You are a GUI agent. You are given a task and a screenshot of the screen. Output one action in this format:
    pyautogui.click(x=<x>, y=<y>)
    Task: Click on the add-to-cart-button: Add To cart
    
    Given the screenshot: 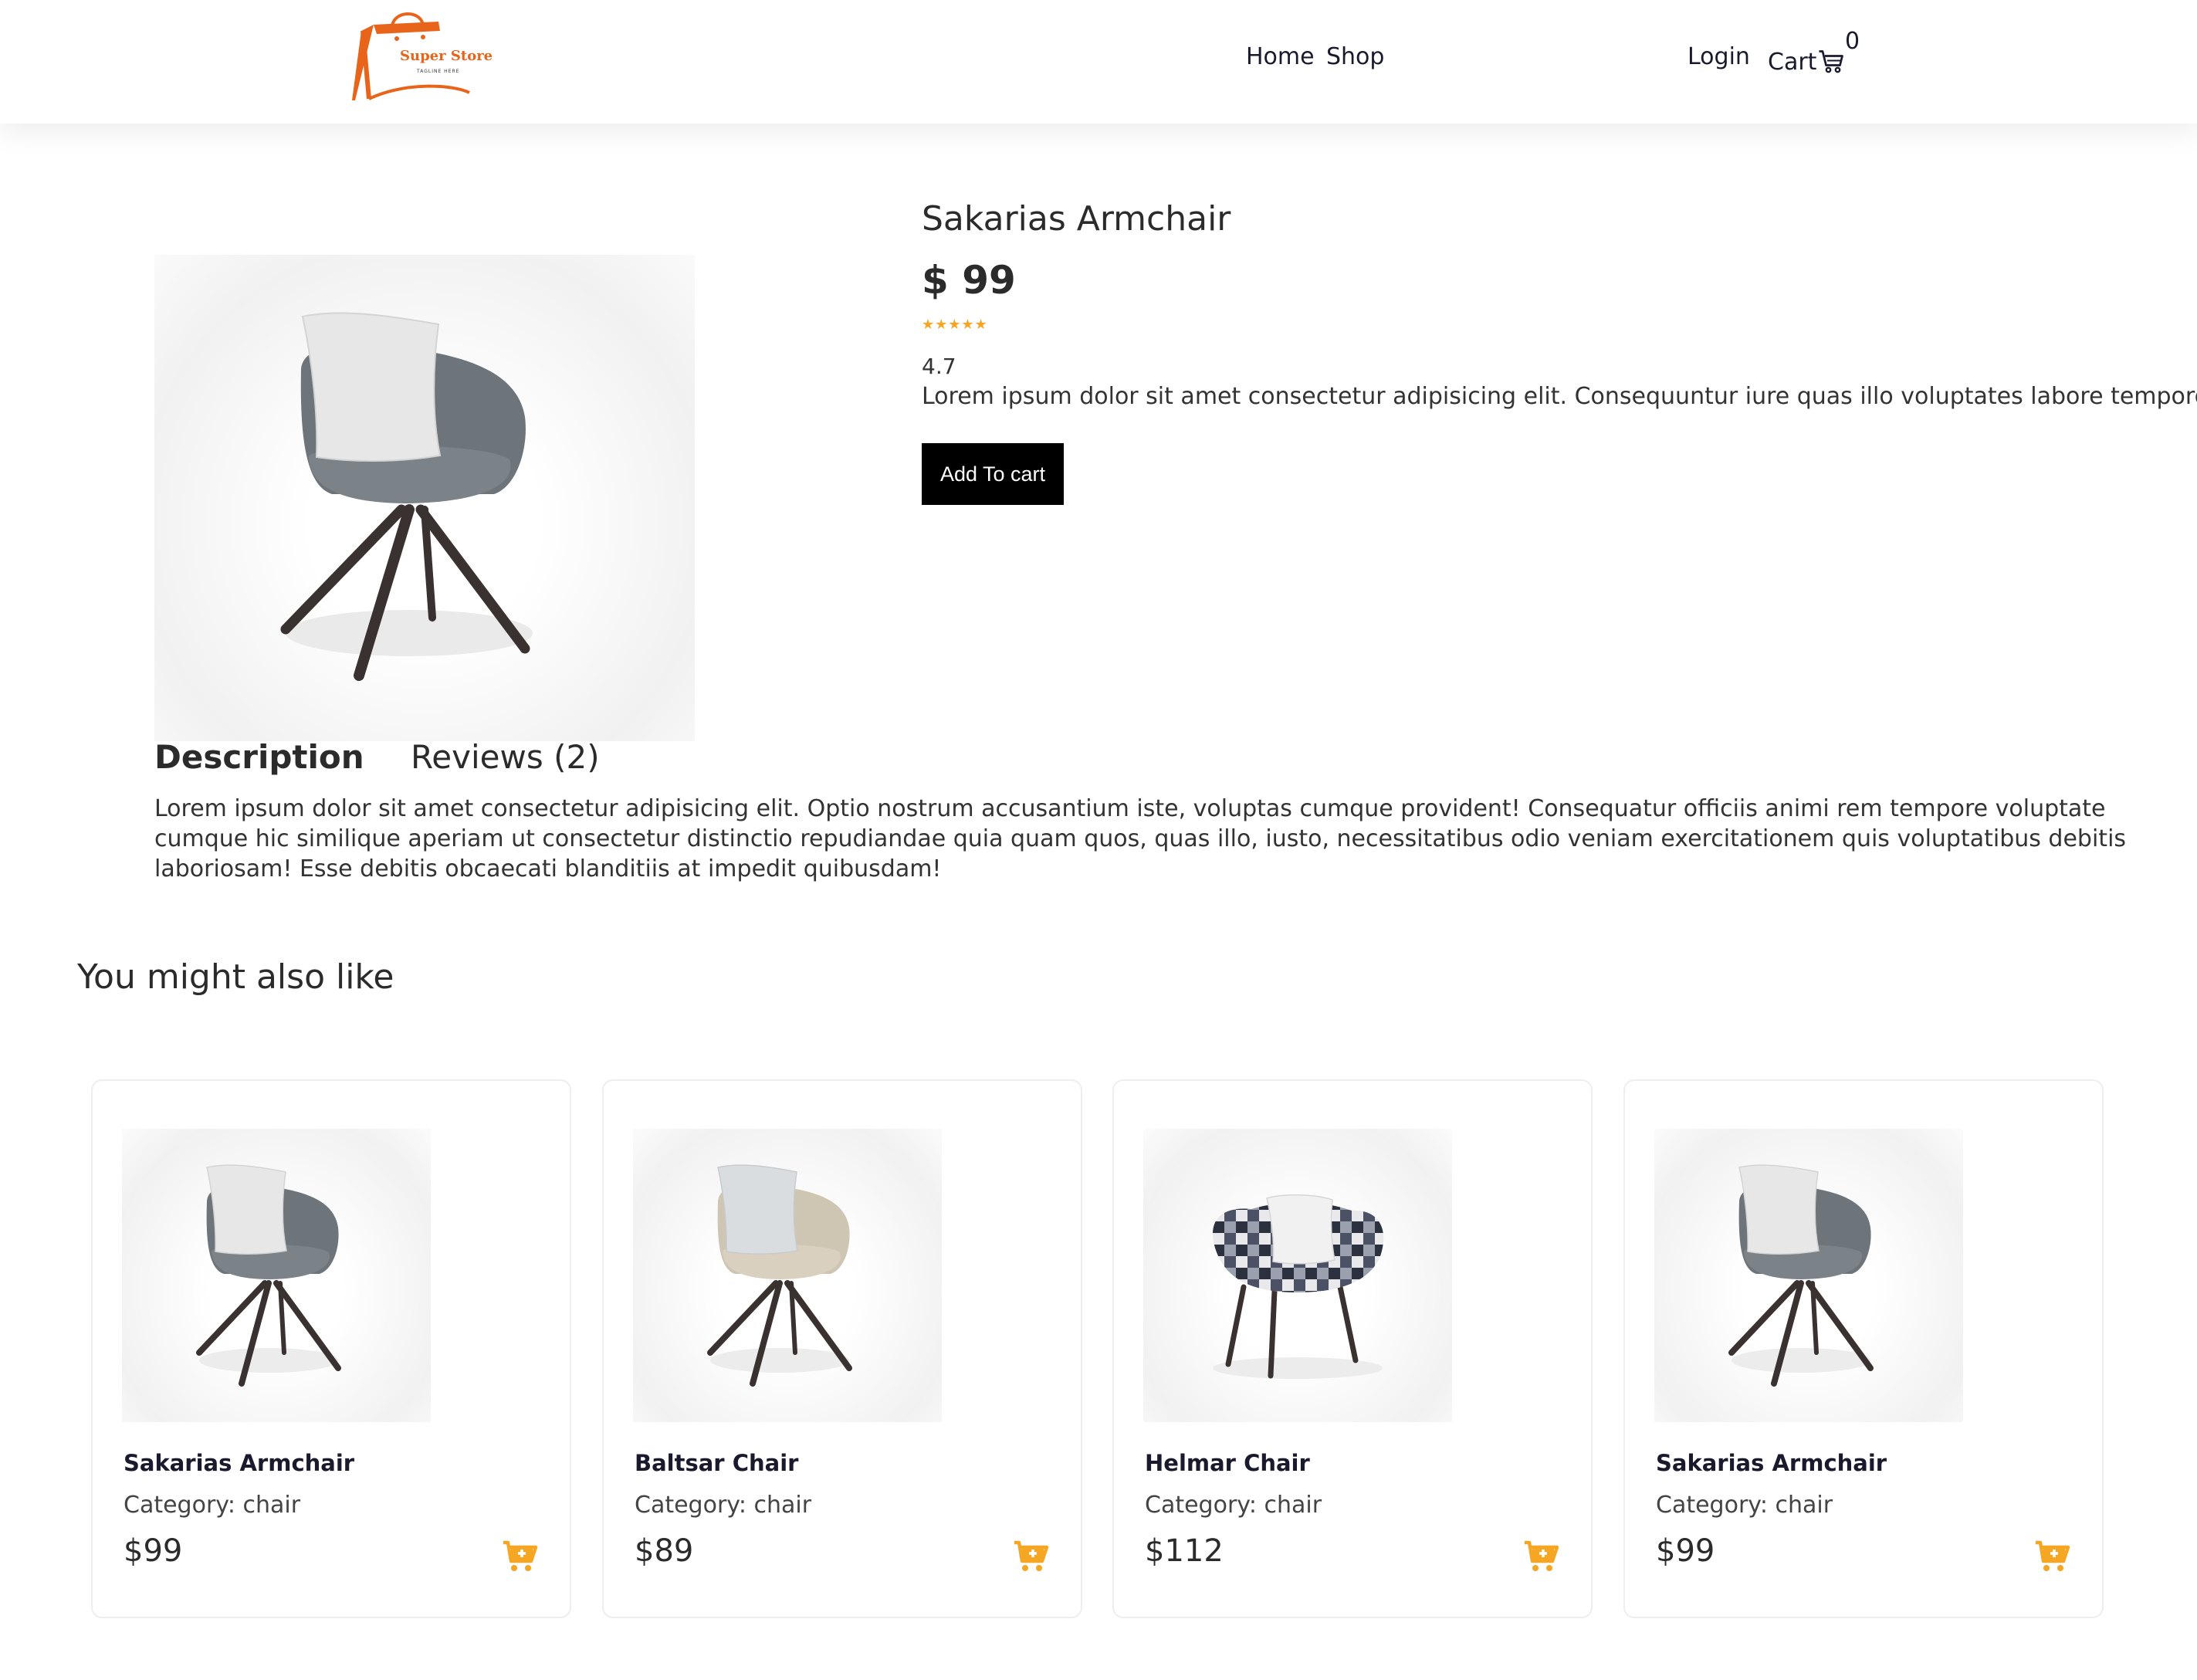 What is the action you would take?
    pyautogui.click(x=993, y=474)
    